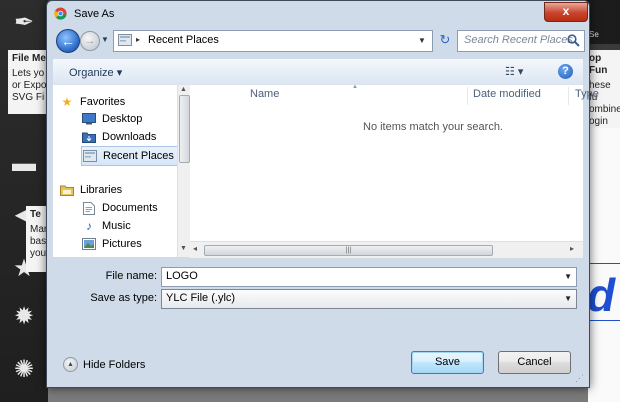 This screenshot has width=620, height=402. What do you see at coordinates (89, 137) in the screenshot?
I see `downloads-folder-icon` at bounding box center [89, 137].